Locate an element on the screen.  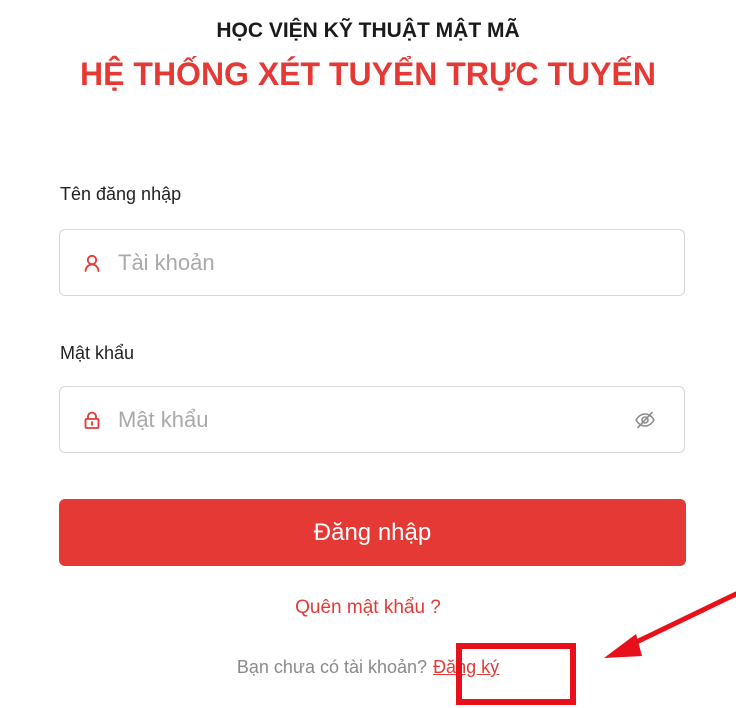
lock-icon is located at coordinates (92, 420).